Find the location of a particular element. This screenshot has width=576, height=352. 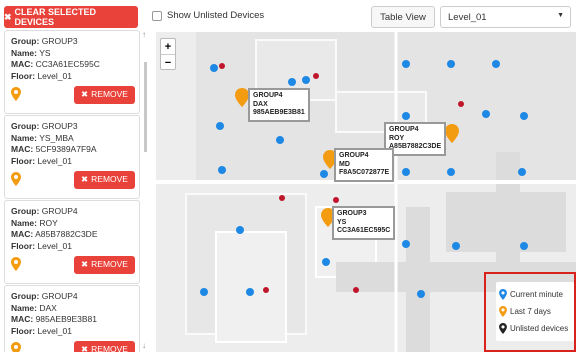

callout-name: DAX is located at coordinates (260, 104).